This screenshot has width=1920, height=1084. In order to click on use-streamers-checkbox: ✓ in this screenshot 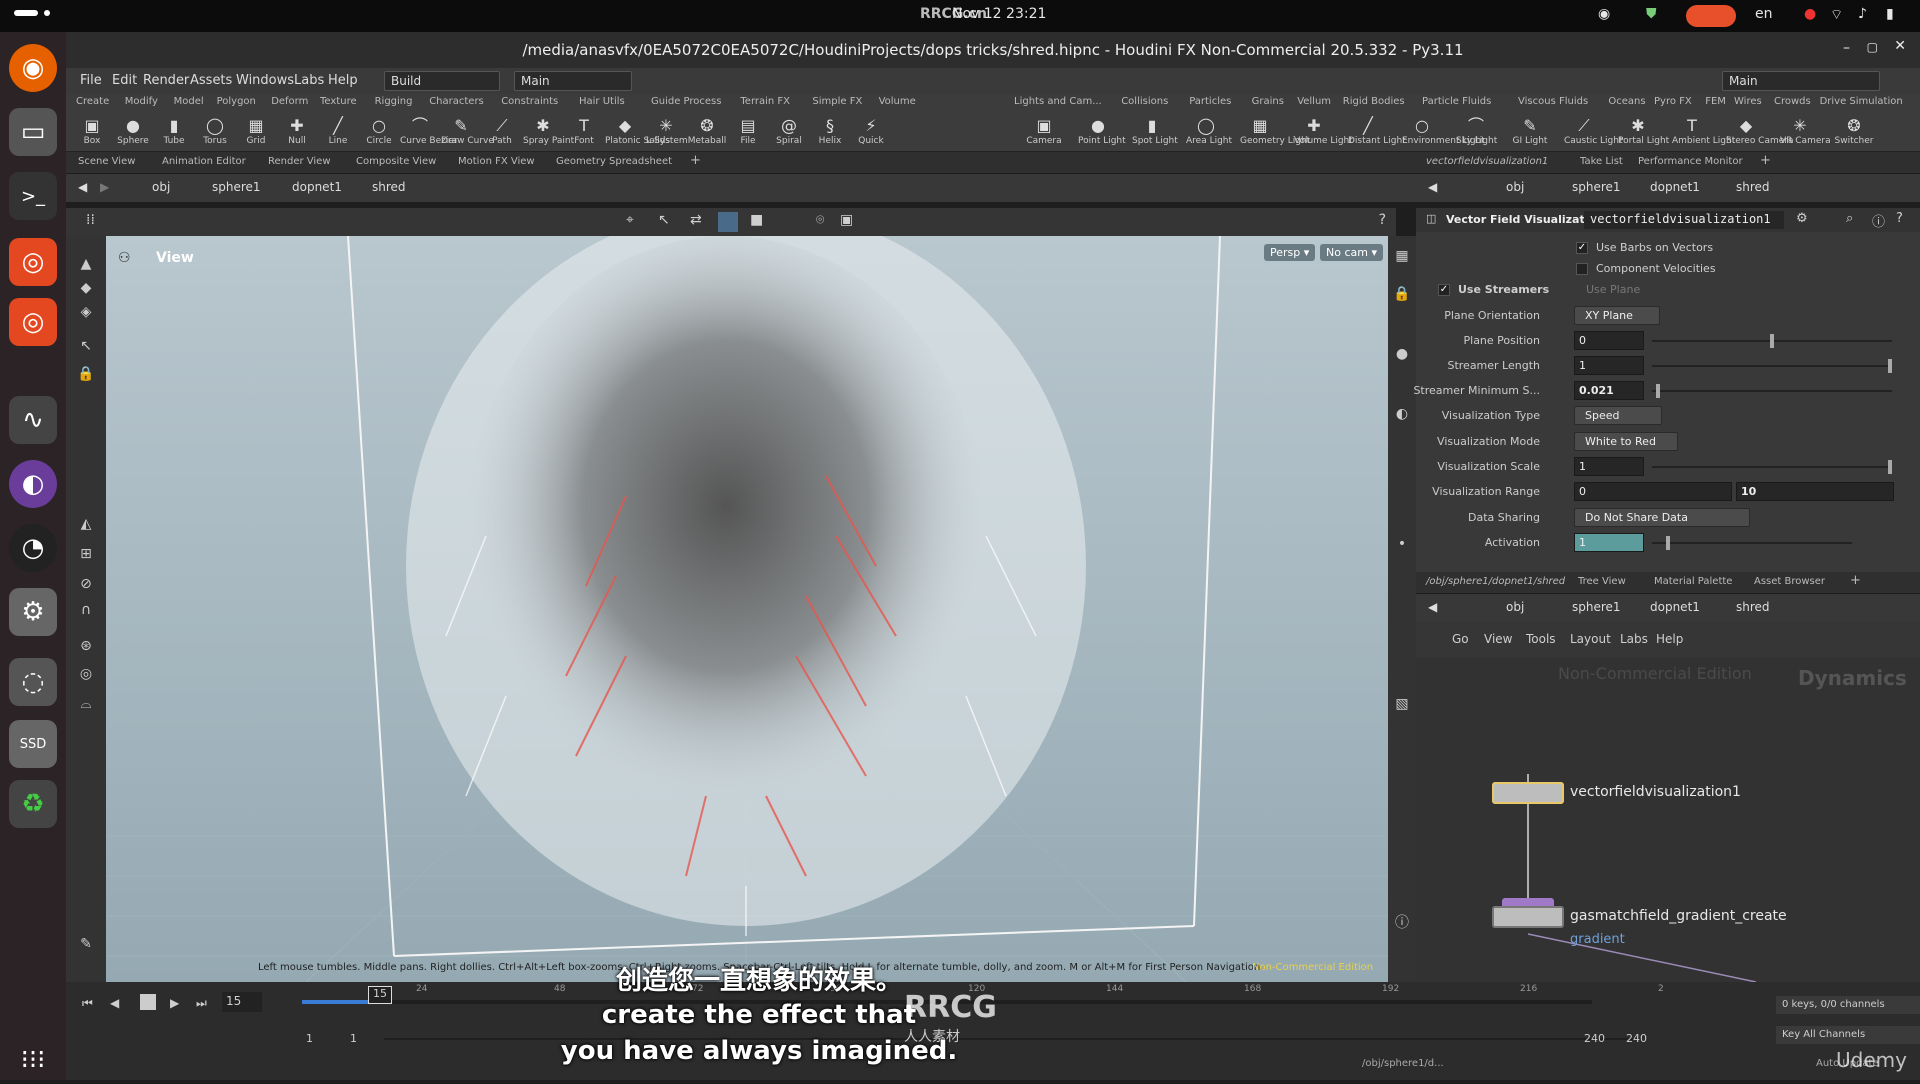, I will do `click(1444, 290)`.